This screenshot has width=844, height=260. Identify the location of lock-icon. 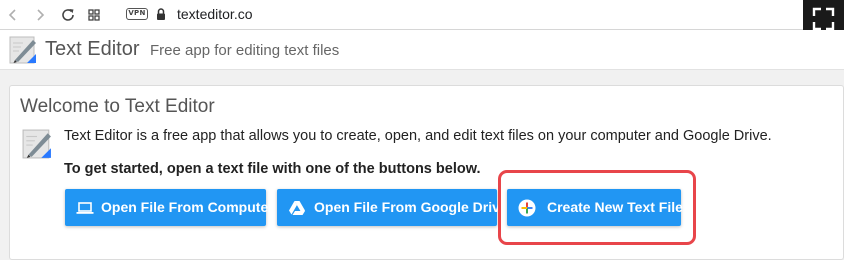
(161, 14).